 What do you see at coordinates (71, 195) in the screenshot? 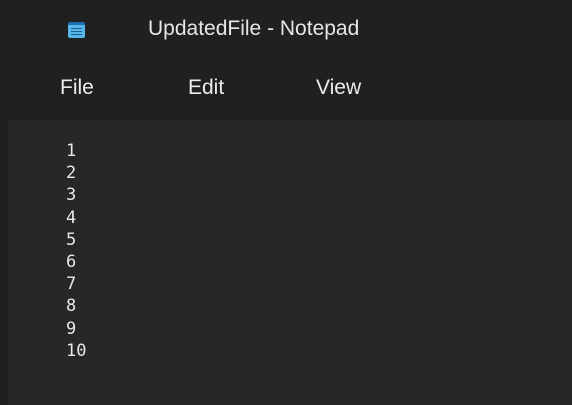
I see `text-line: 3` at bounding box center [71, 195].